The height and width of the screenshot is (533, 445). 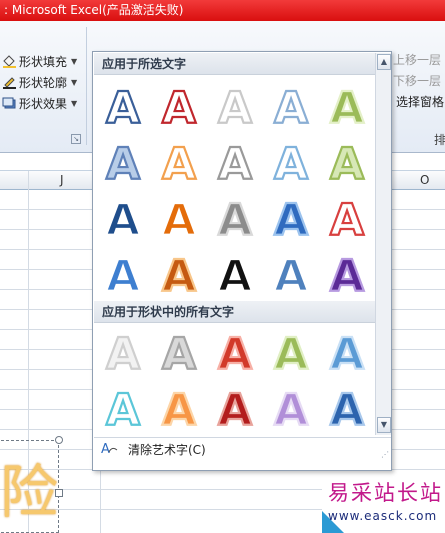 I want to click on dialog-launcher-icon: ↘, so click(x=76, y=139).